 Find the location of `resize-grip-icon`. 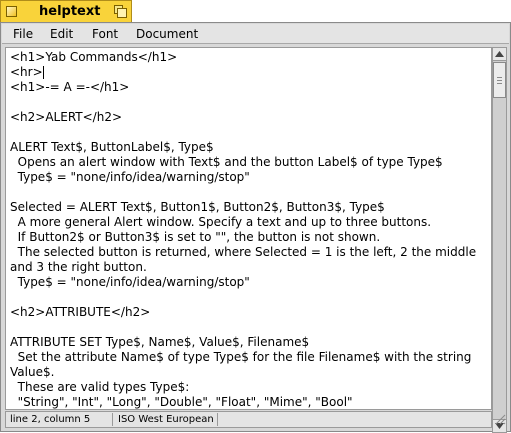

resize-grip-icon is located at coordinates (499, 418).